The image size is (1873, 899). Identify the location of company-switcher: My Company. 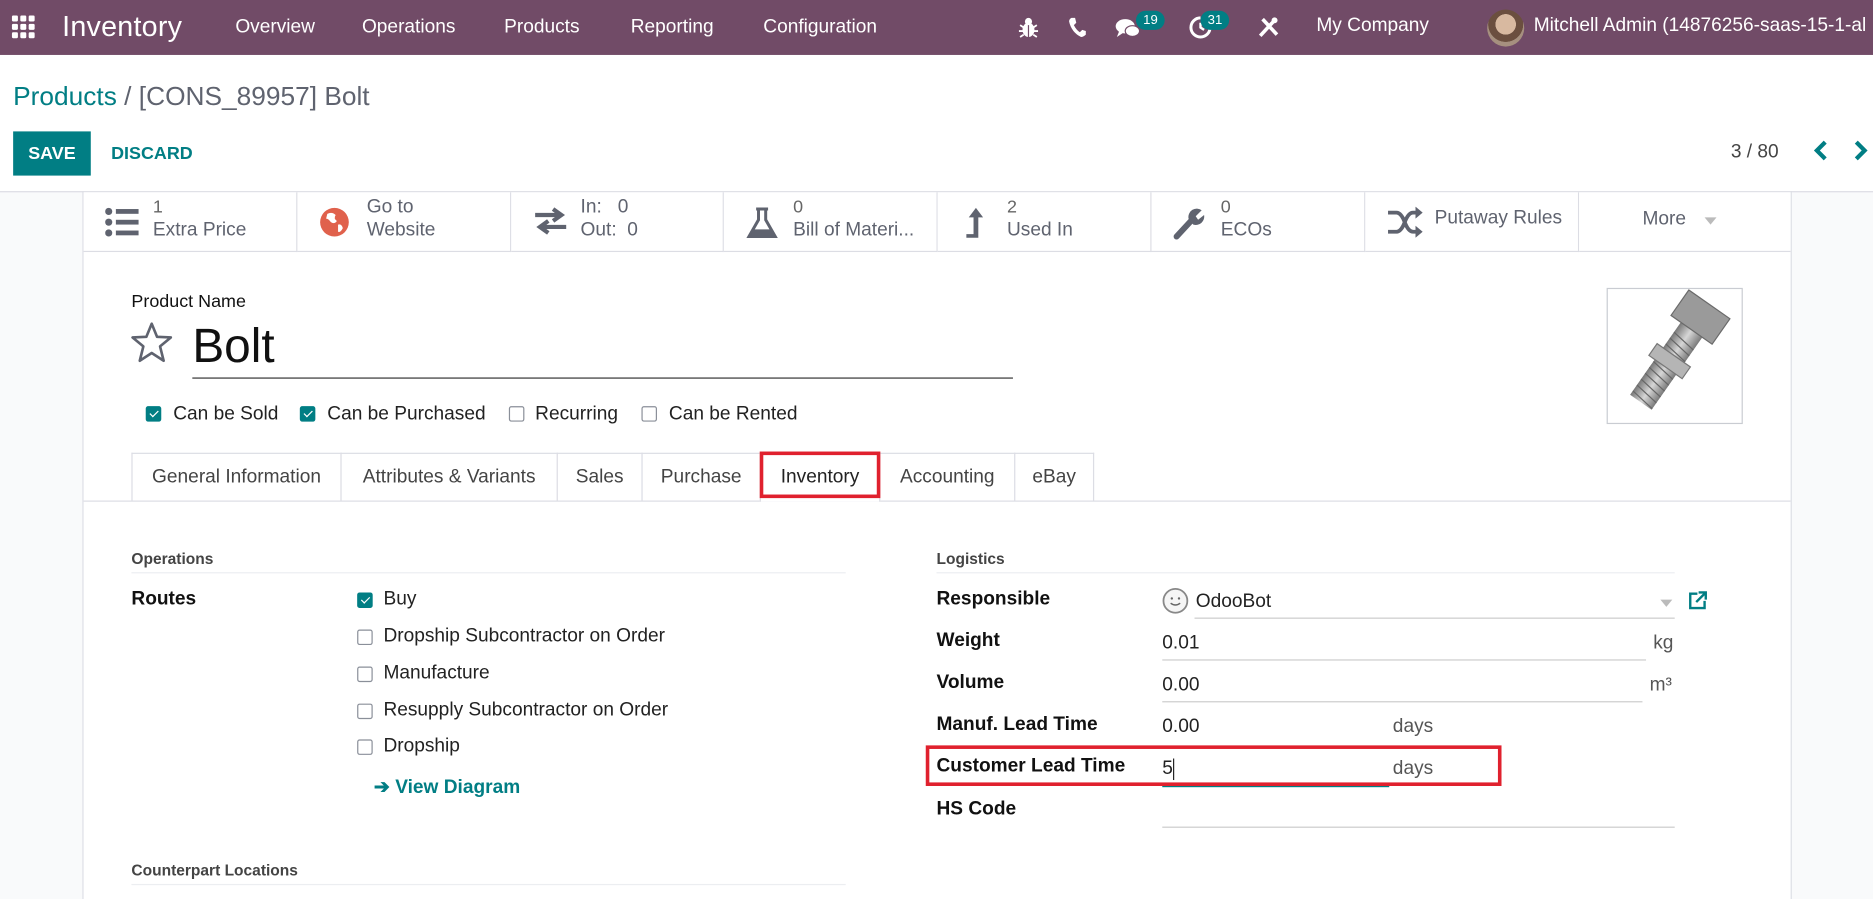
(1372, 27).